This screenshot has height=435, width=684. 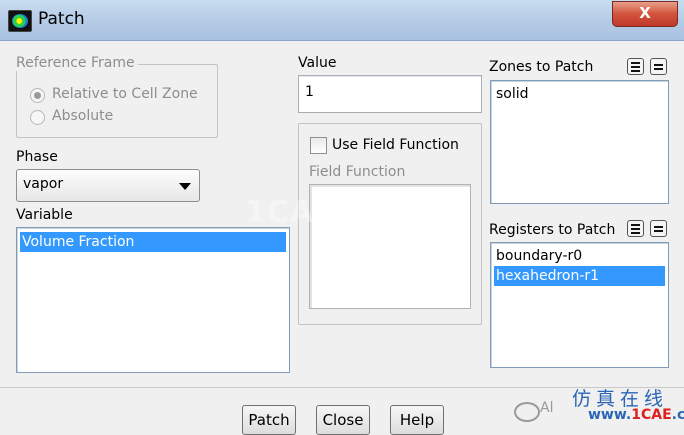 What do you see at coordinates (417, 420) in the screenshot?
I see `help-button: Help` at bounding box center [417, 420].